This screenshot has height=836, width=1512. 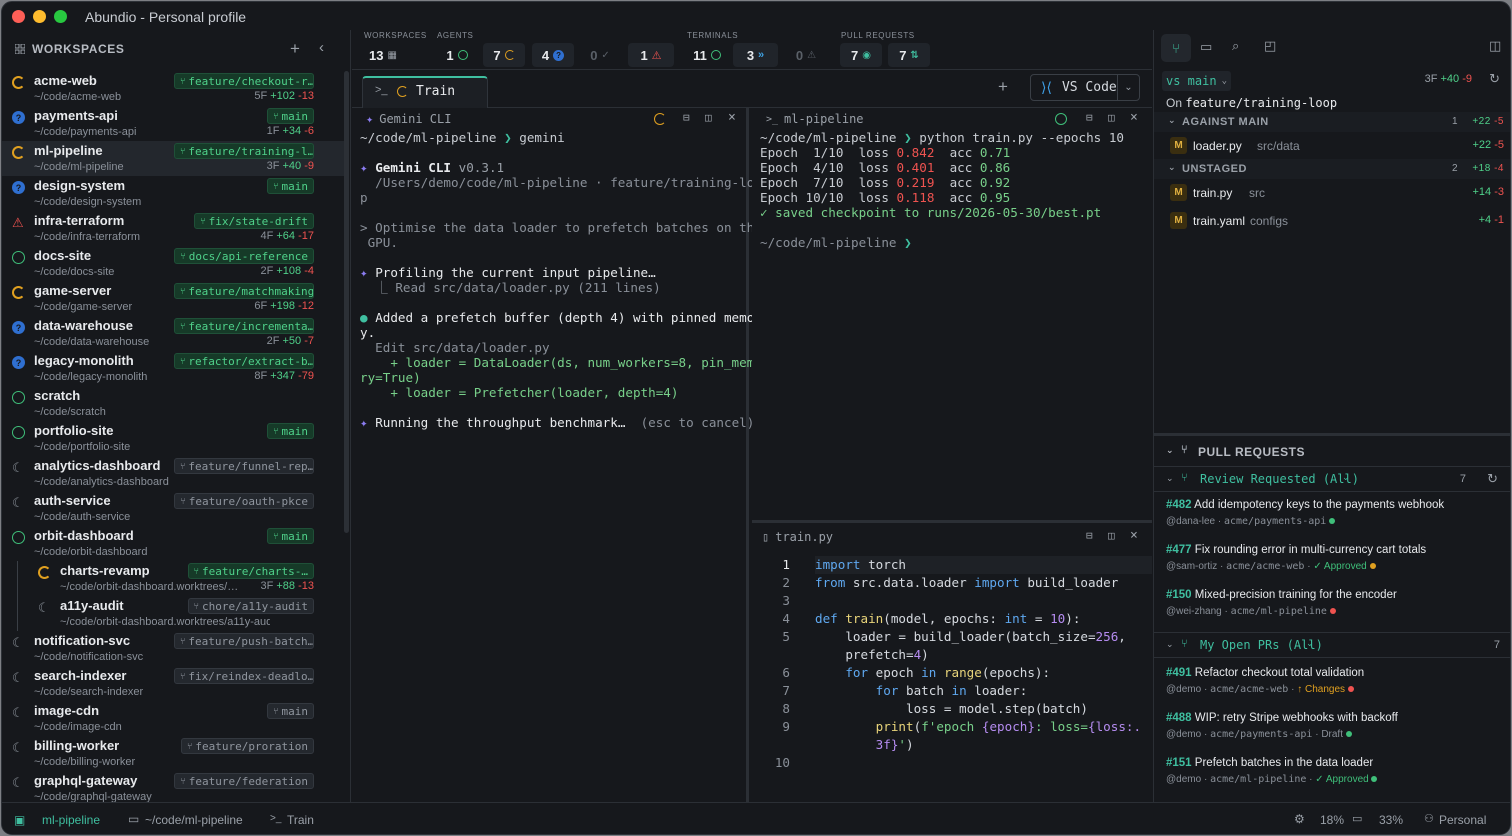 What do you see at coordinates (39, 16) in the screenshot?
I see `minimize-window-button` at bounding box center [39, 16].